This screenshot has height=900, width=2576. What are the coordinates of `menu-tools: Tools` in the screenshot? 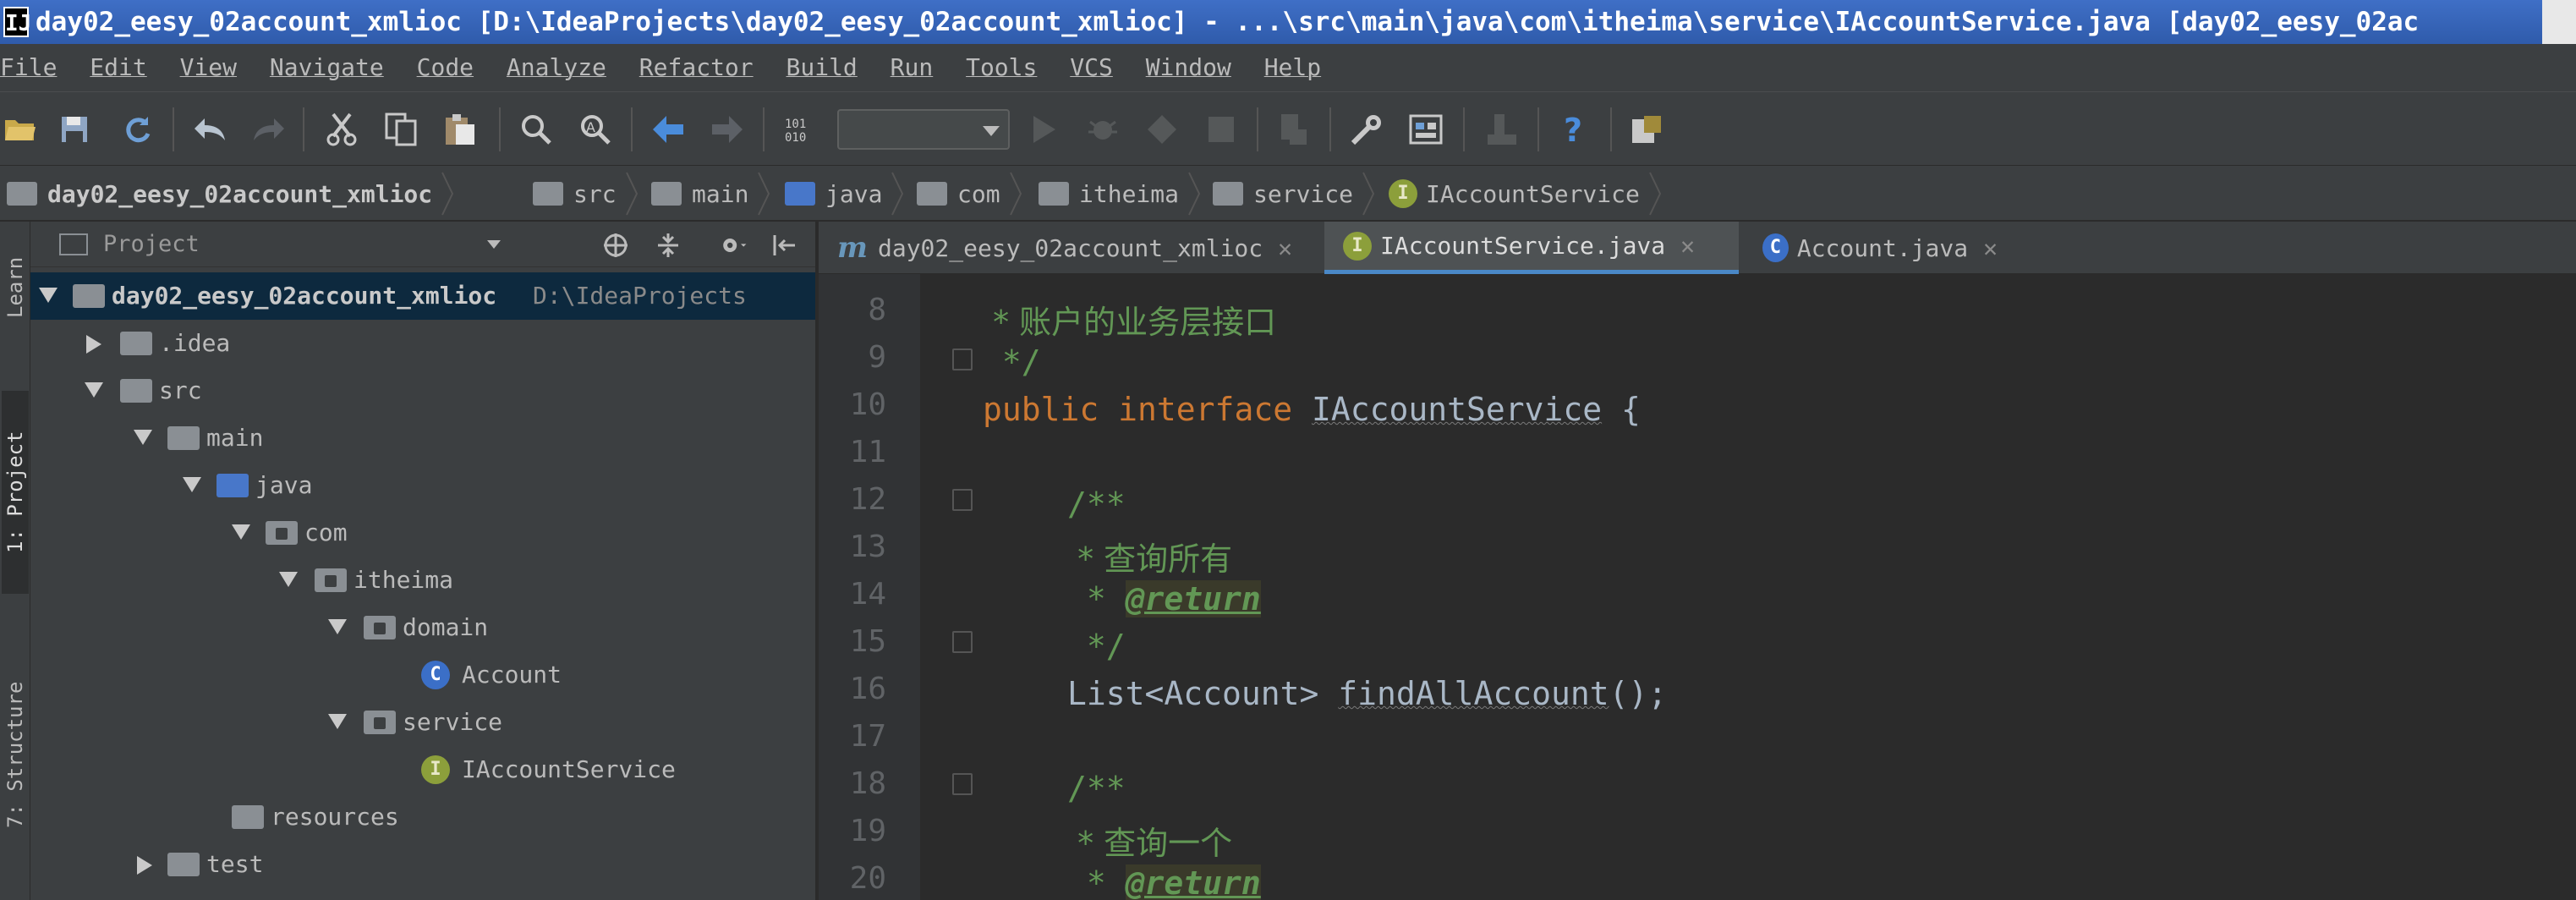 It's located at (1001, 67).